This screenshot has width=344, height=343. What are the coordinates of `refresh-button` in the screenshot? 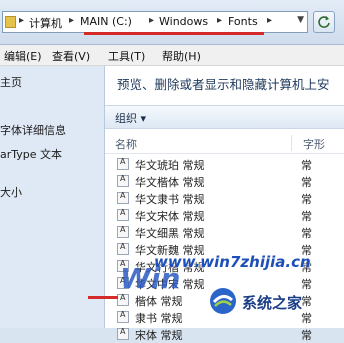 It's located at (324, 22).